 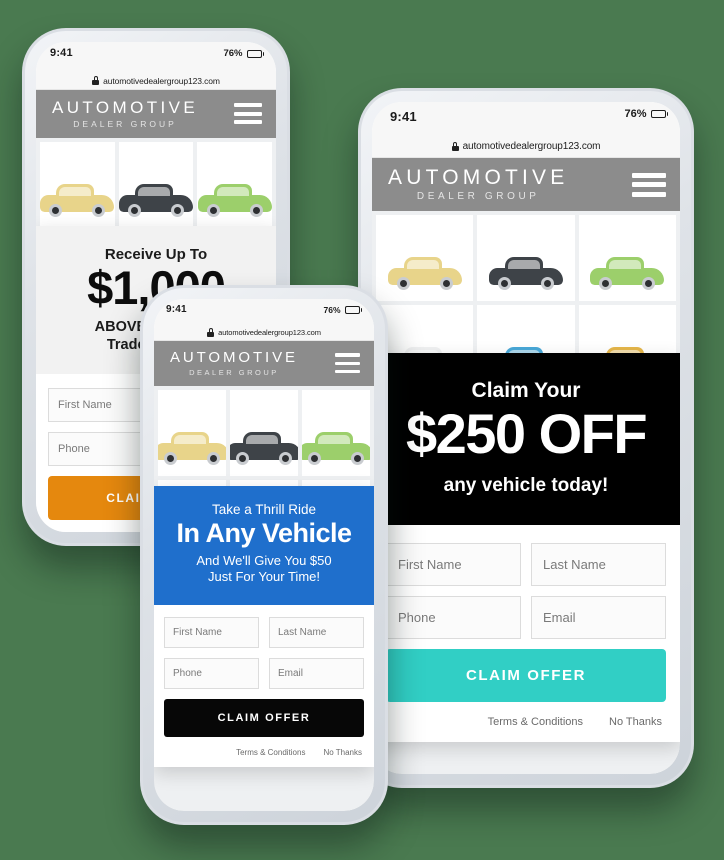 I want to click on offer-amount: In Any Vehicle, so click(x=264, y=532).